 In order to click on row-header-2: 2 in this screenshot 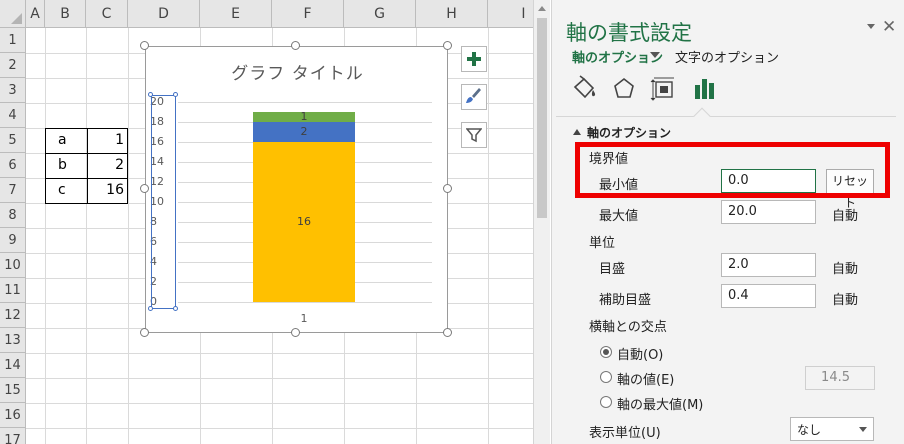, I will do `click(13, 65)`.